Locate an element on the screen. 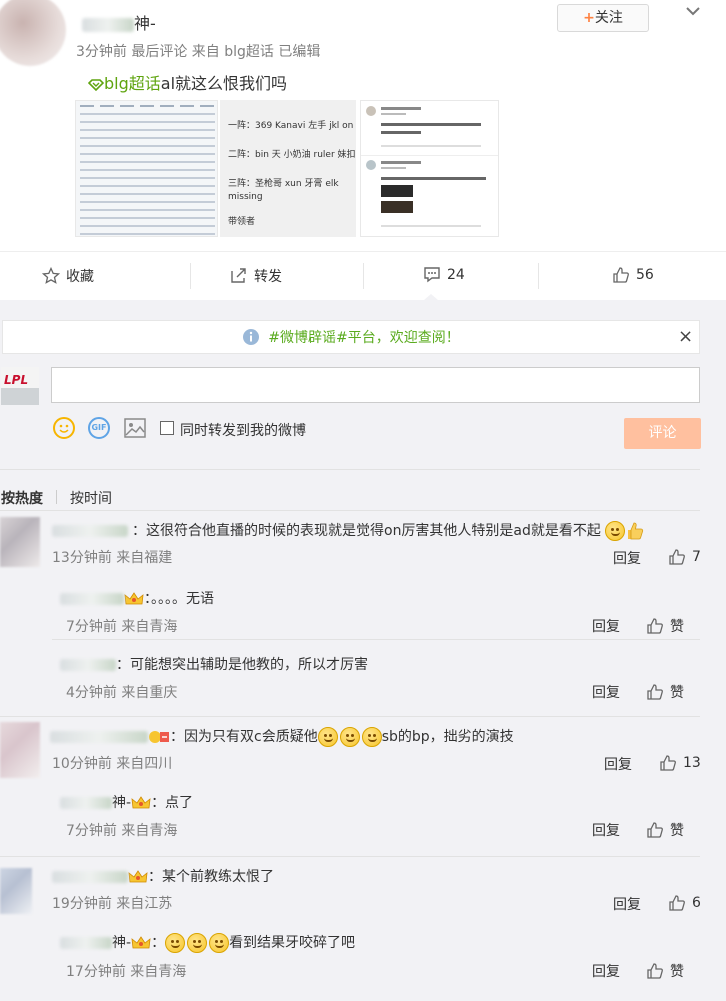 This screenshot has width=726, height=1001. comment-like-button: 7 is located at coordinates (684, 557).